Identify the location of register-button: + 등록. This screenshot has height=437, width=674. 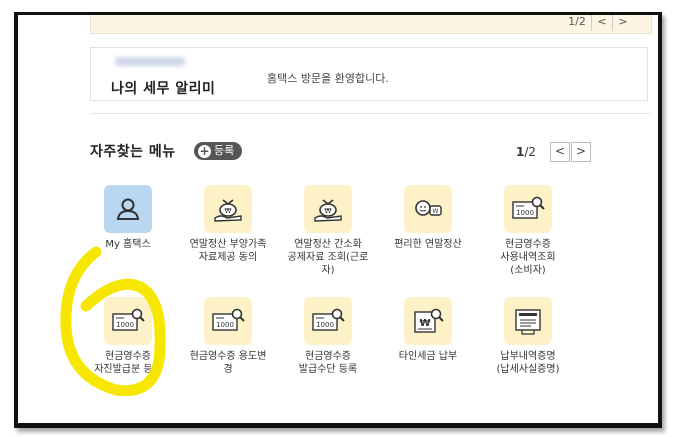
(218, 151).